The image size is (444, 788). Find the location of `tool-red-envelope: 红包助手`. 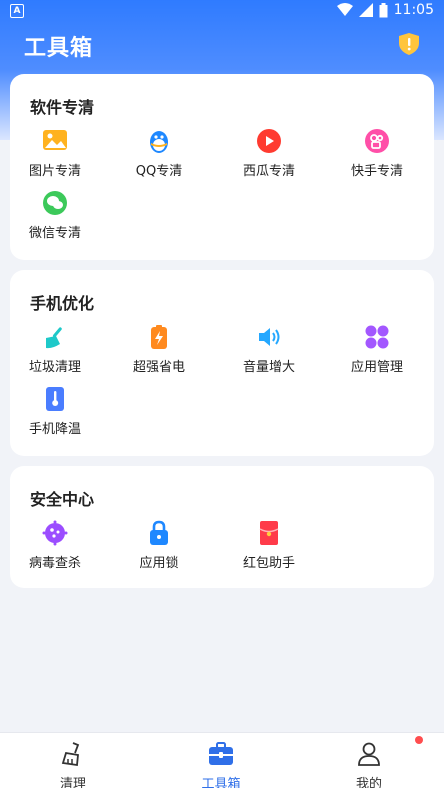

tool-red-envelope: 红包助手 is located at coordinates (269, 548).